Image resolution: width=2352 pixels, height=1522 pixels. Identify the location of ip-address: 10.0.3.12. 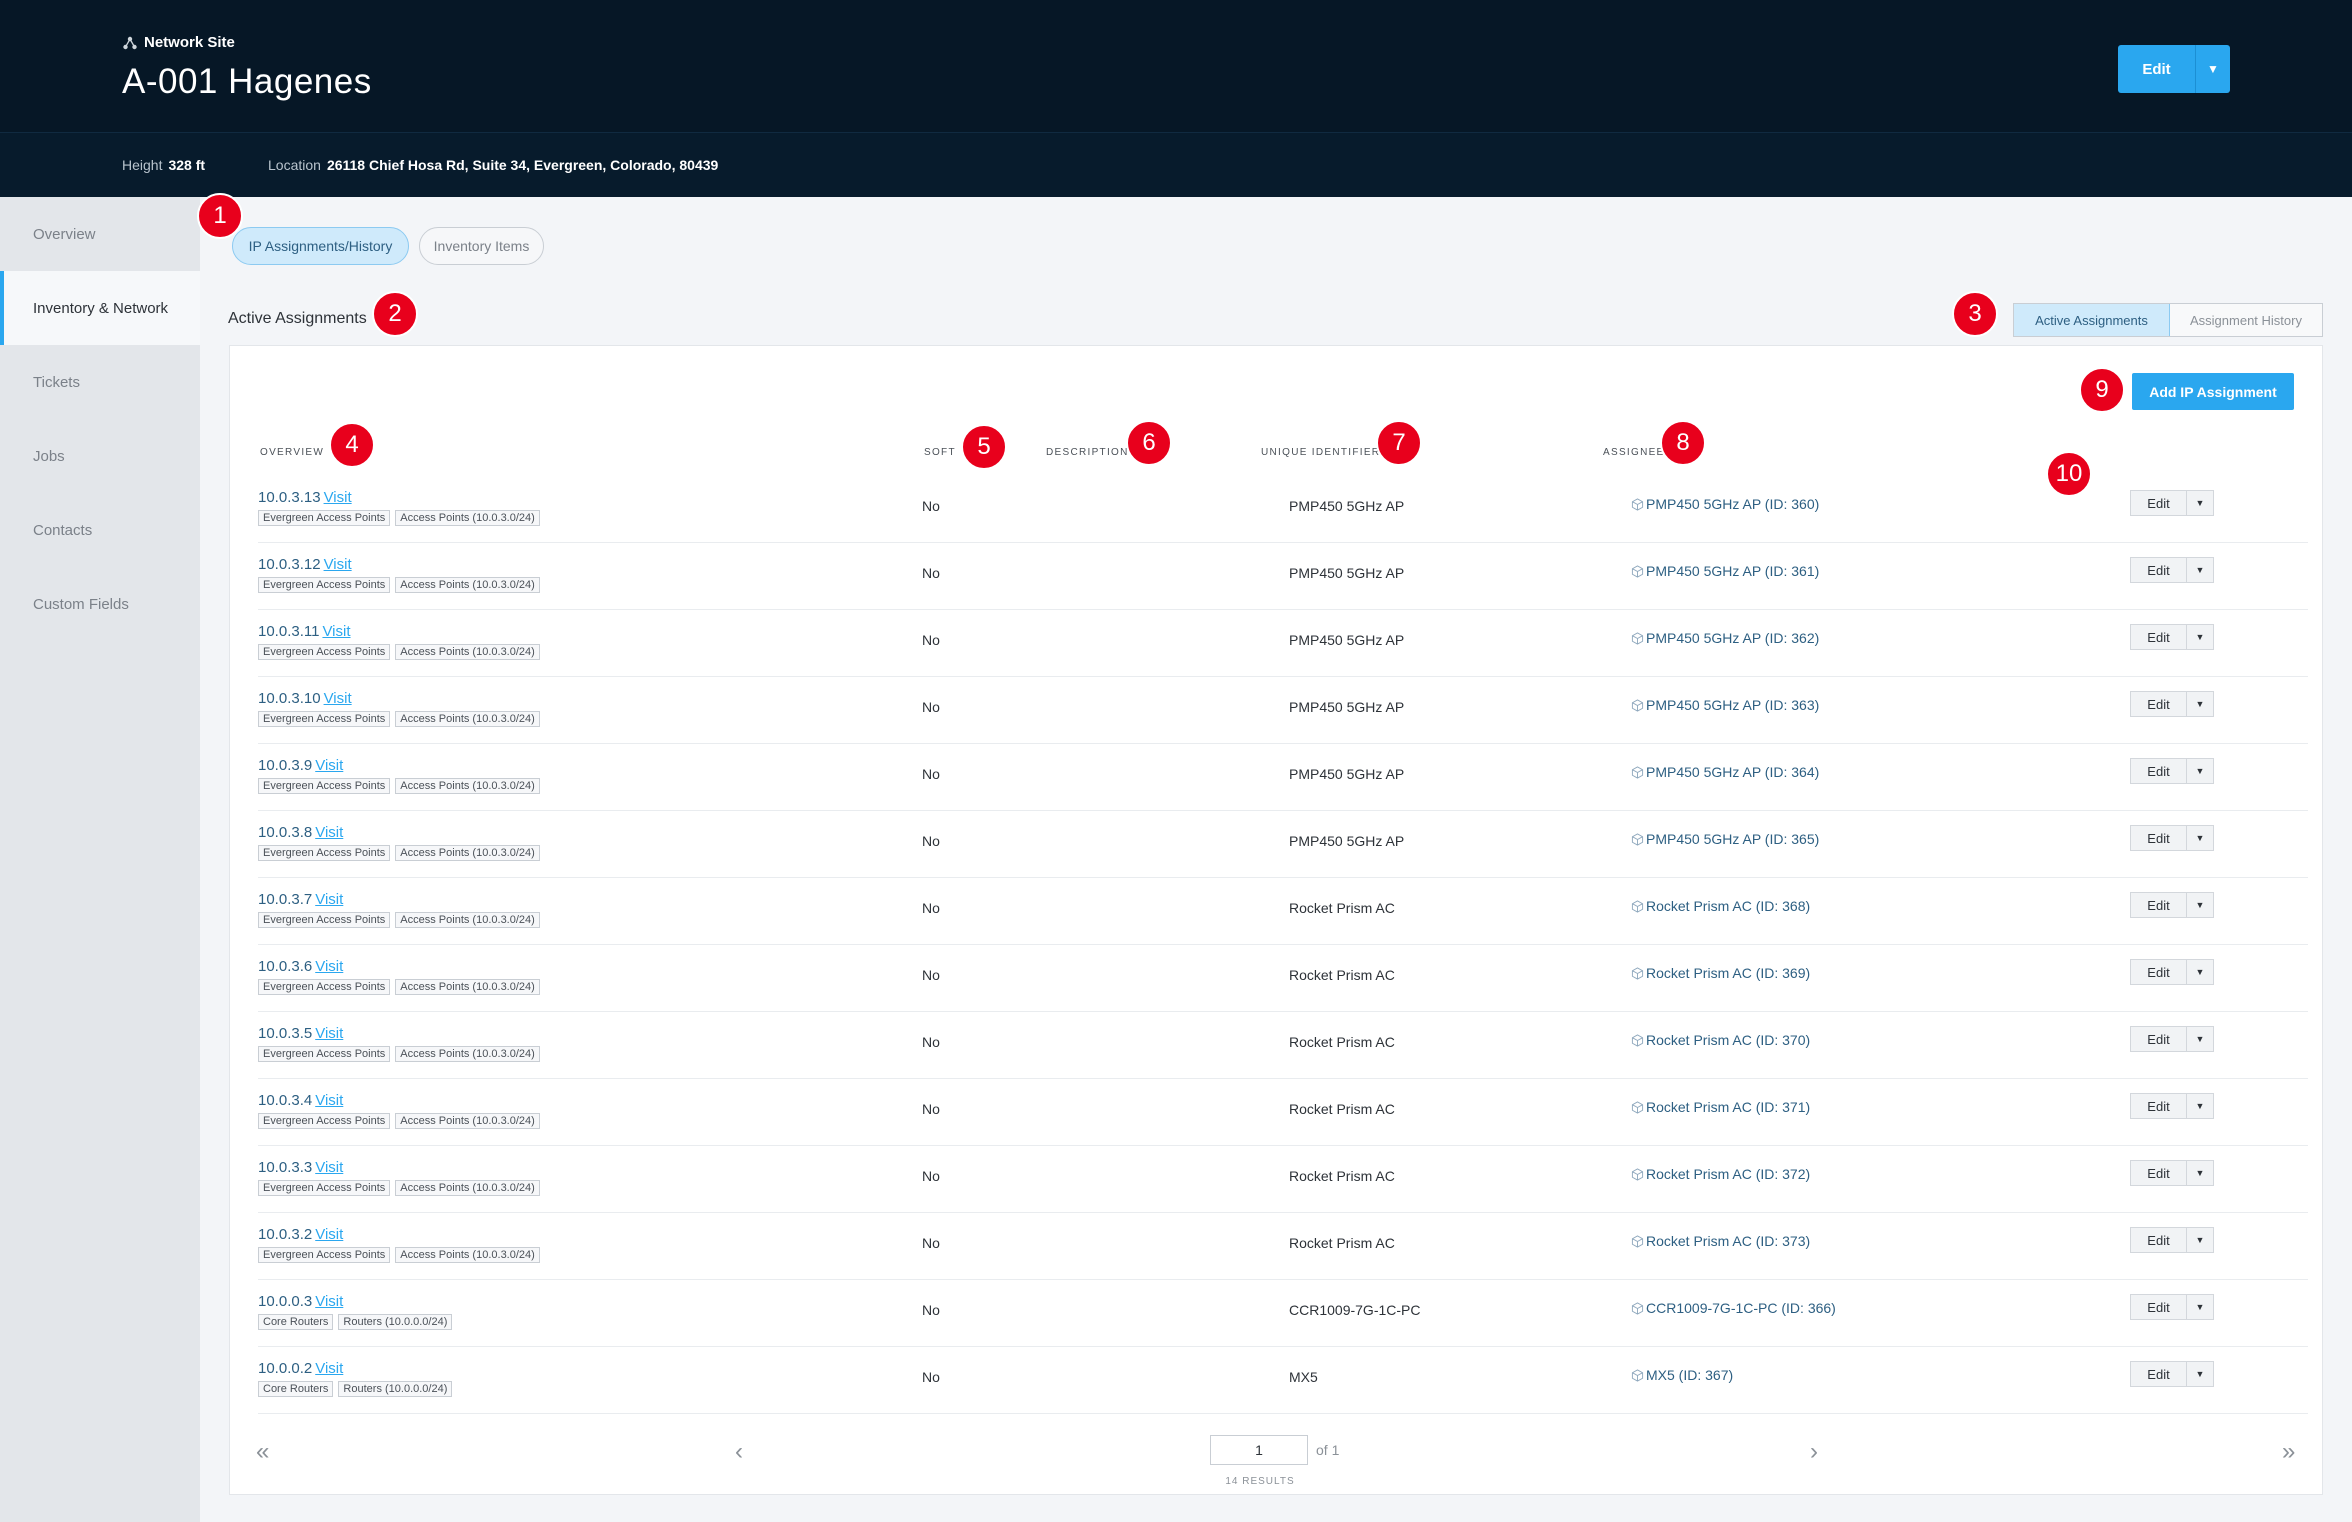
(289, 564).